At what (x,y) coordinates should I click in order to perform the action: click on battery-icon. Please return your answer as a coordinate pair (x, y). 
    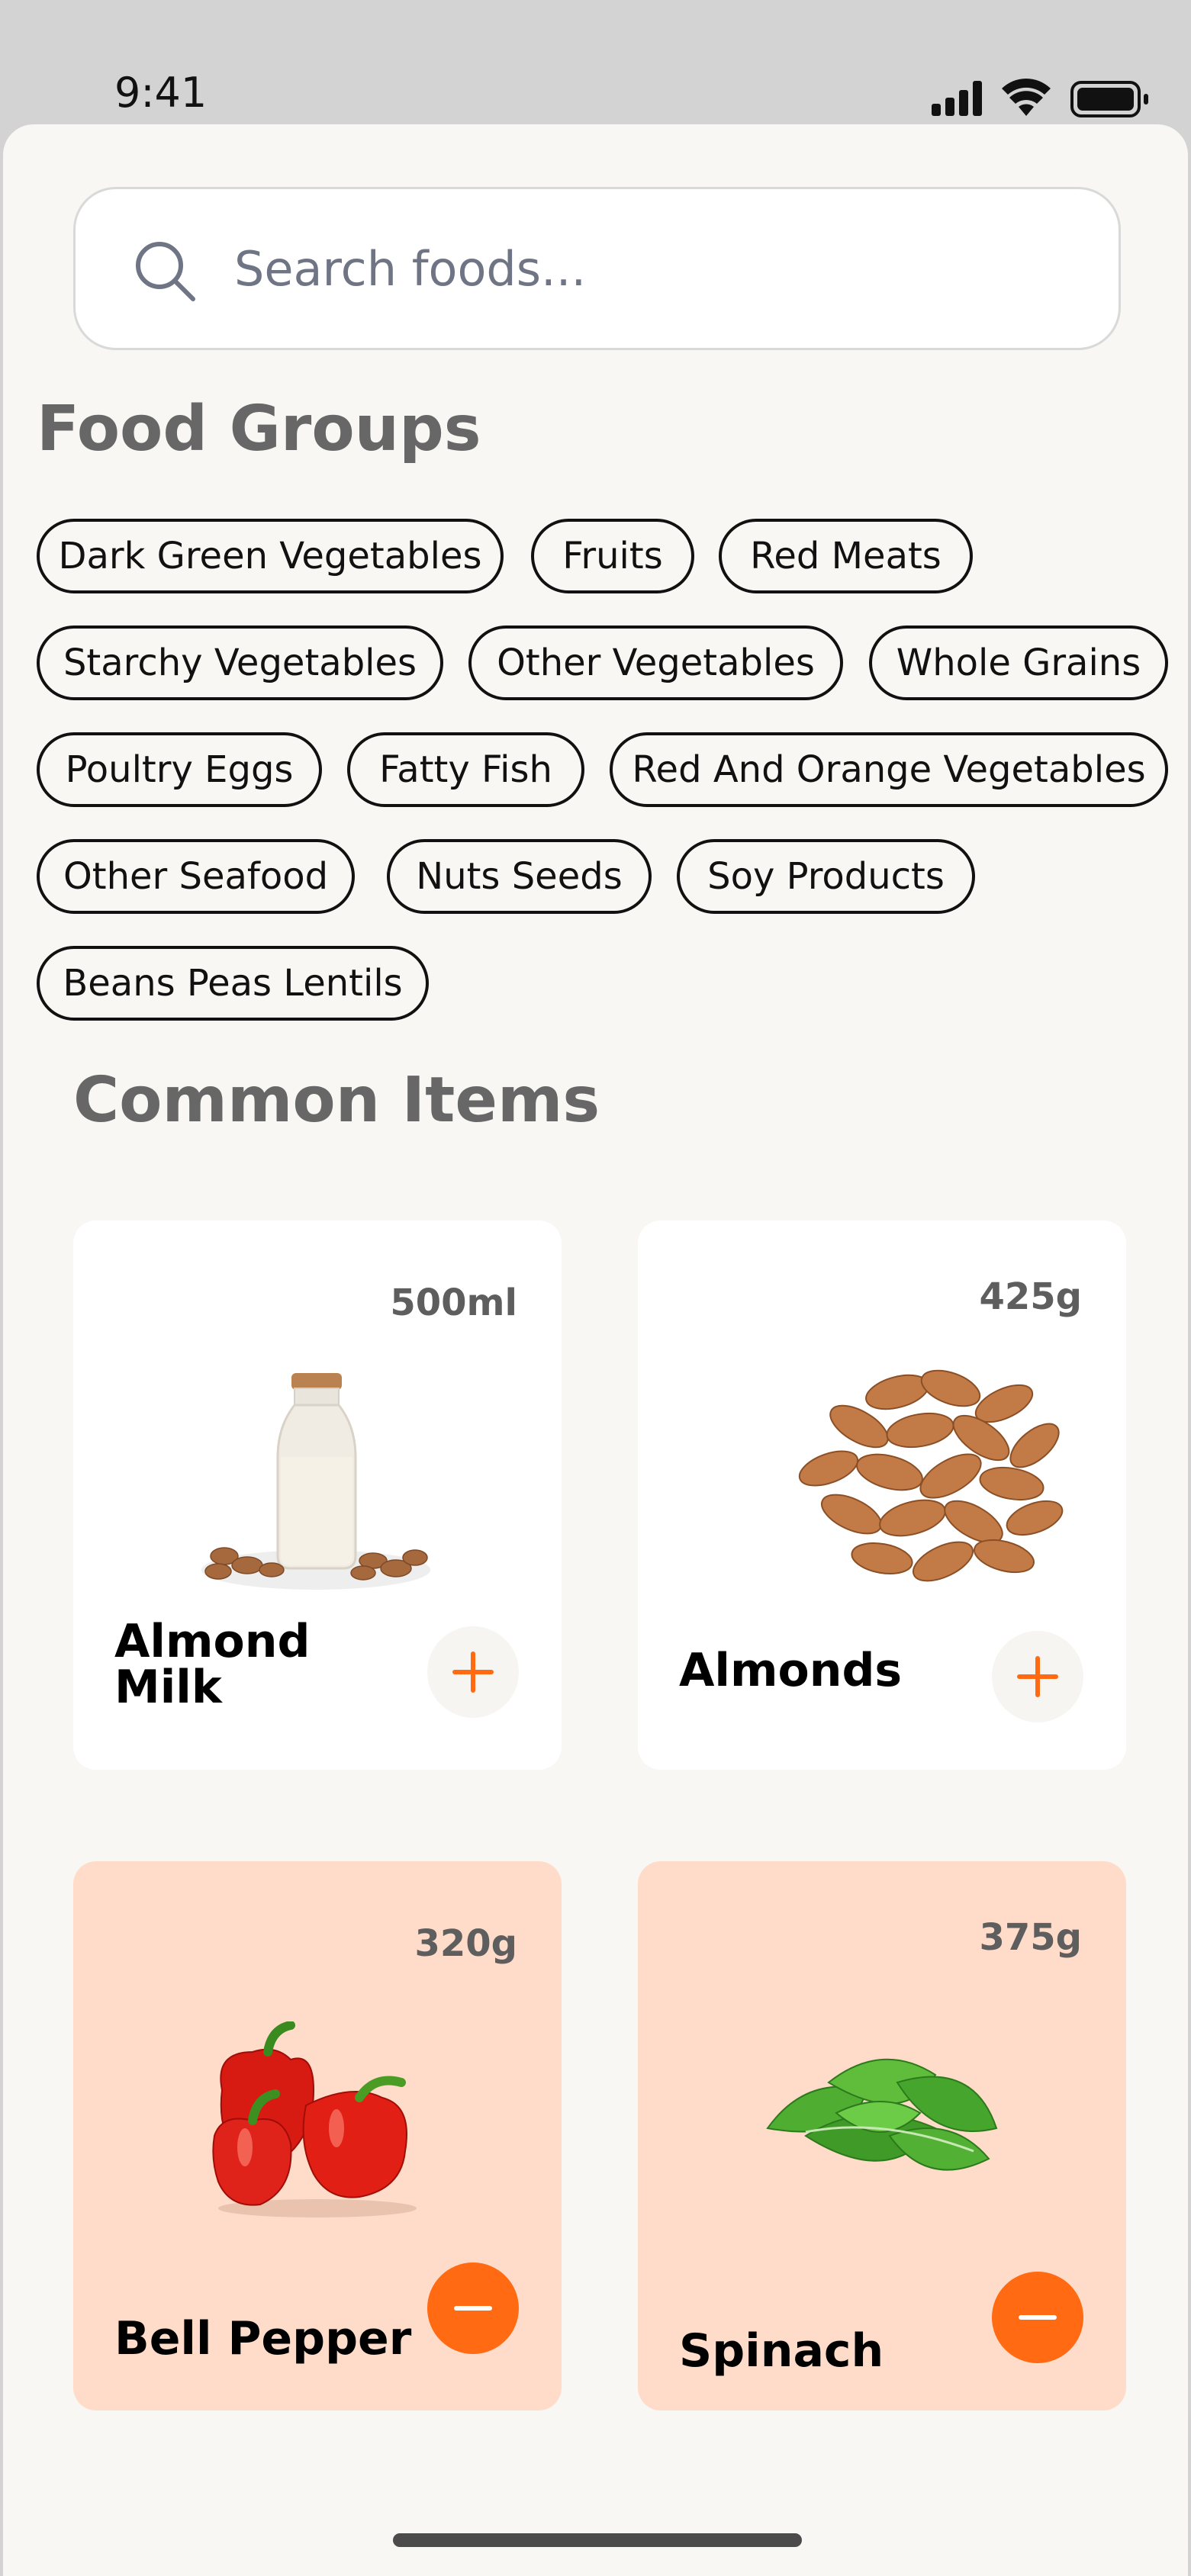
    Looking at the image, I should click on (1109, 99).